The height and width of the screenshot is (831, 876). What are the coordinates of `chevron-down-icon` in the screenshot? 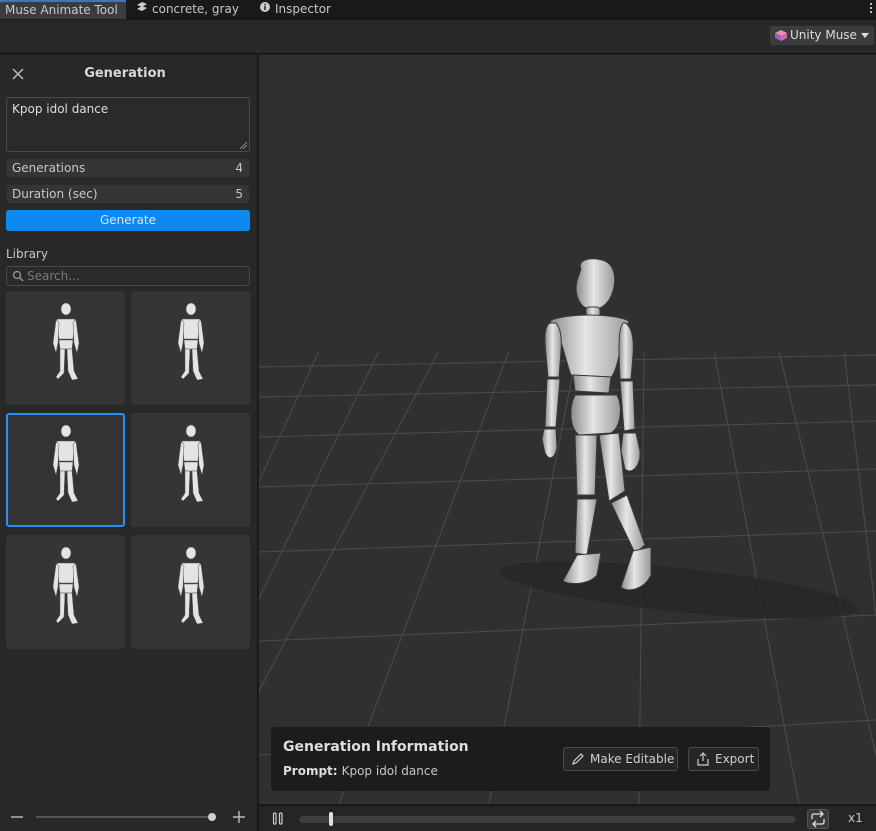 It's located at (865, 35).